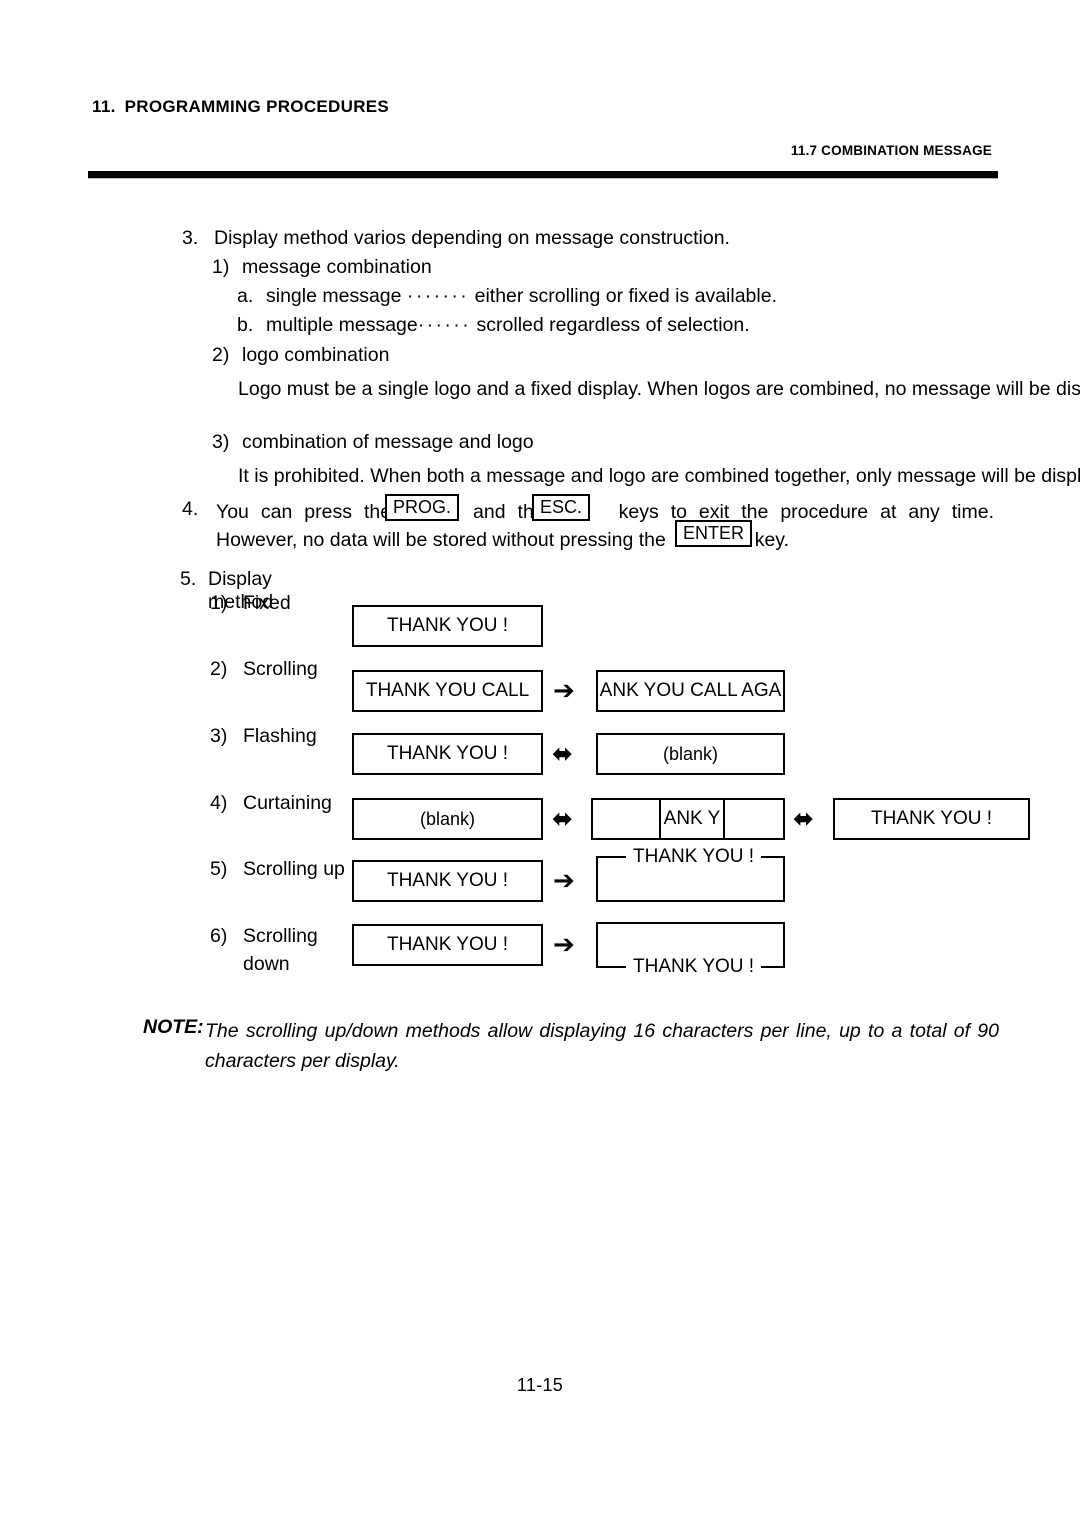 Image resolution: width=1080 pixels, height=1528 pixels. I want to click on page-number: 11-15, so click(540, 1385).